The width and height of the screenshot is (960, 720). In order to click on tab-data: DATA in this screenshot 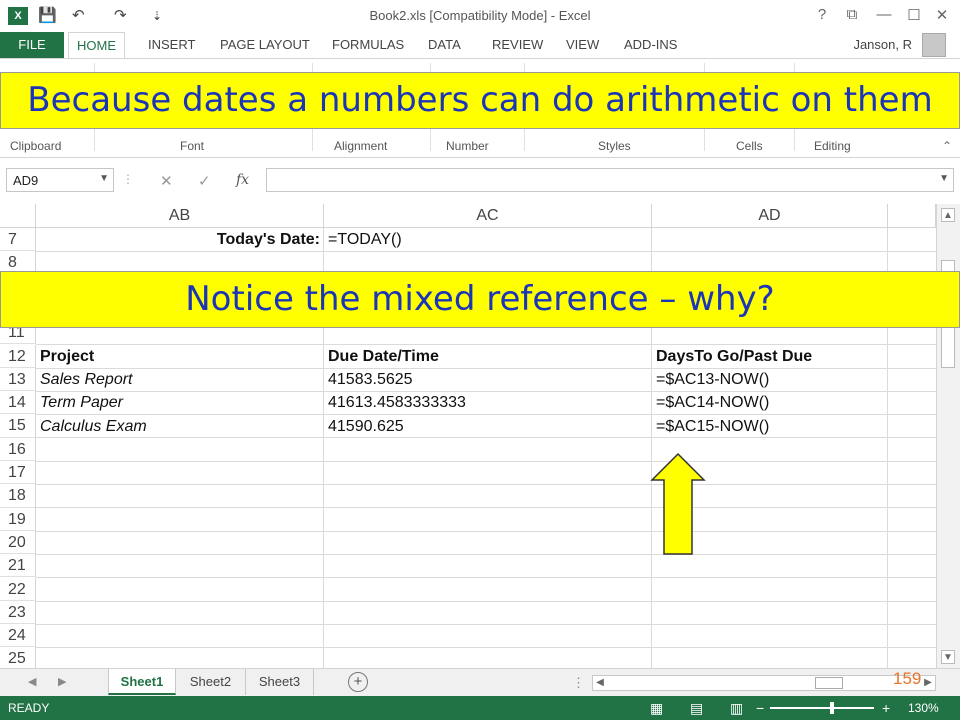, I will do `click(444, 45)`.